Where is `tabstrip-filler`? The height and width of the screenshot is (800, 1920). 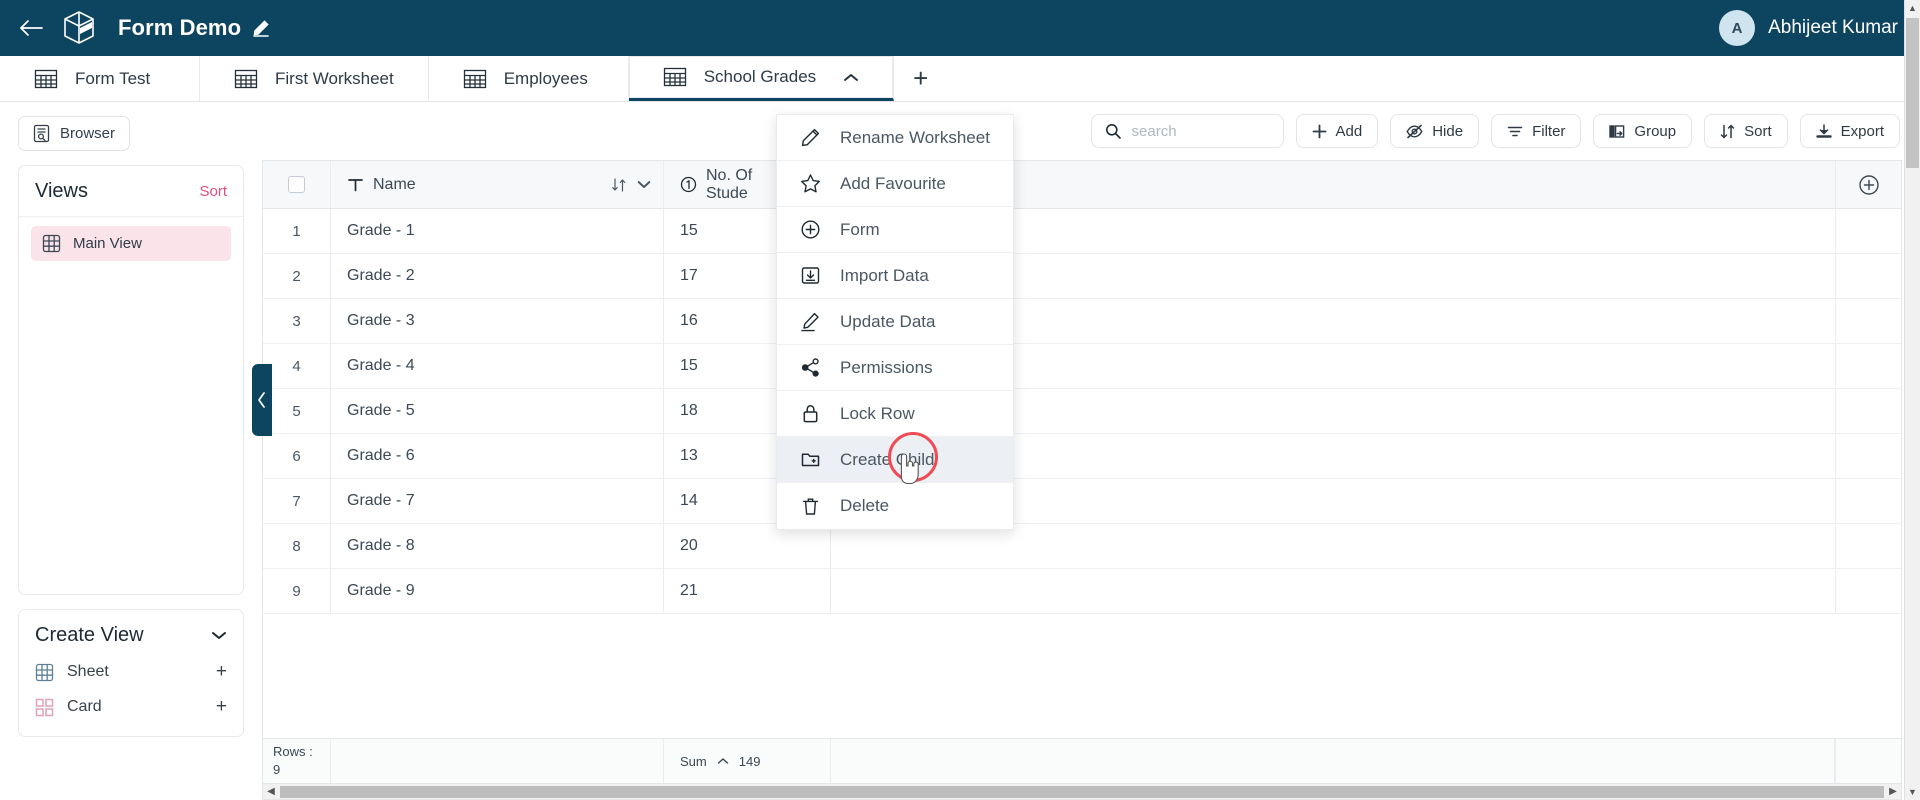 tabstrip-filler is located at coordinates (1434, 78).